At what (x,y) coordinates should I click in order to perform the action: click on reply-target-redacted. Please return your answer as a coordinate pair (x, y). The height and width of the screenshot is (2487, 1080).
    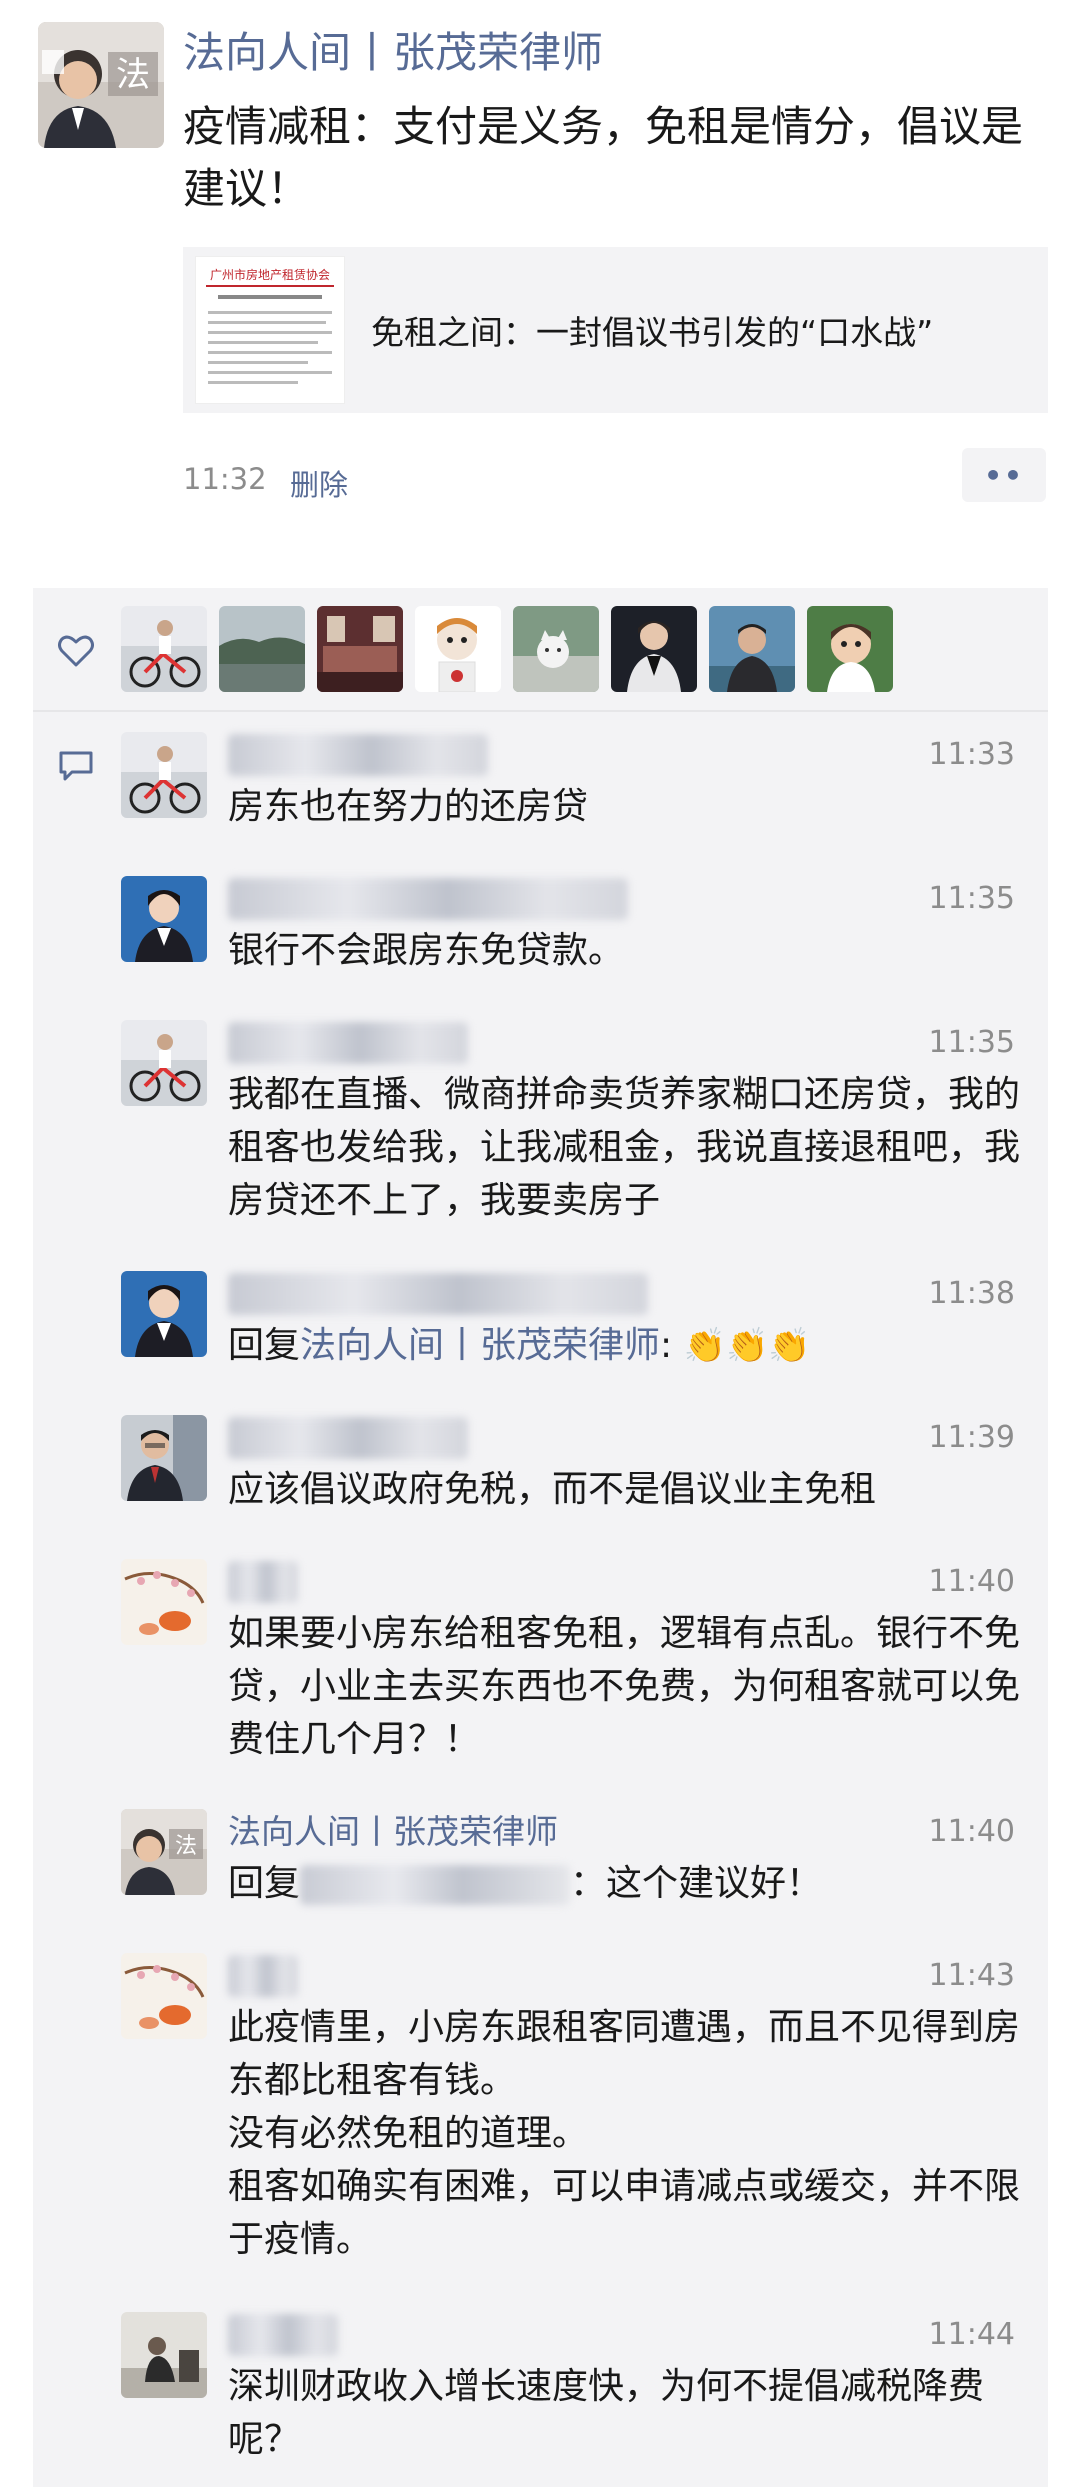
    Looking at the image, I should click on (435, 1885).